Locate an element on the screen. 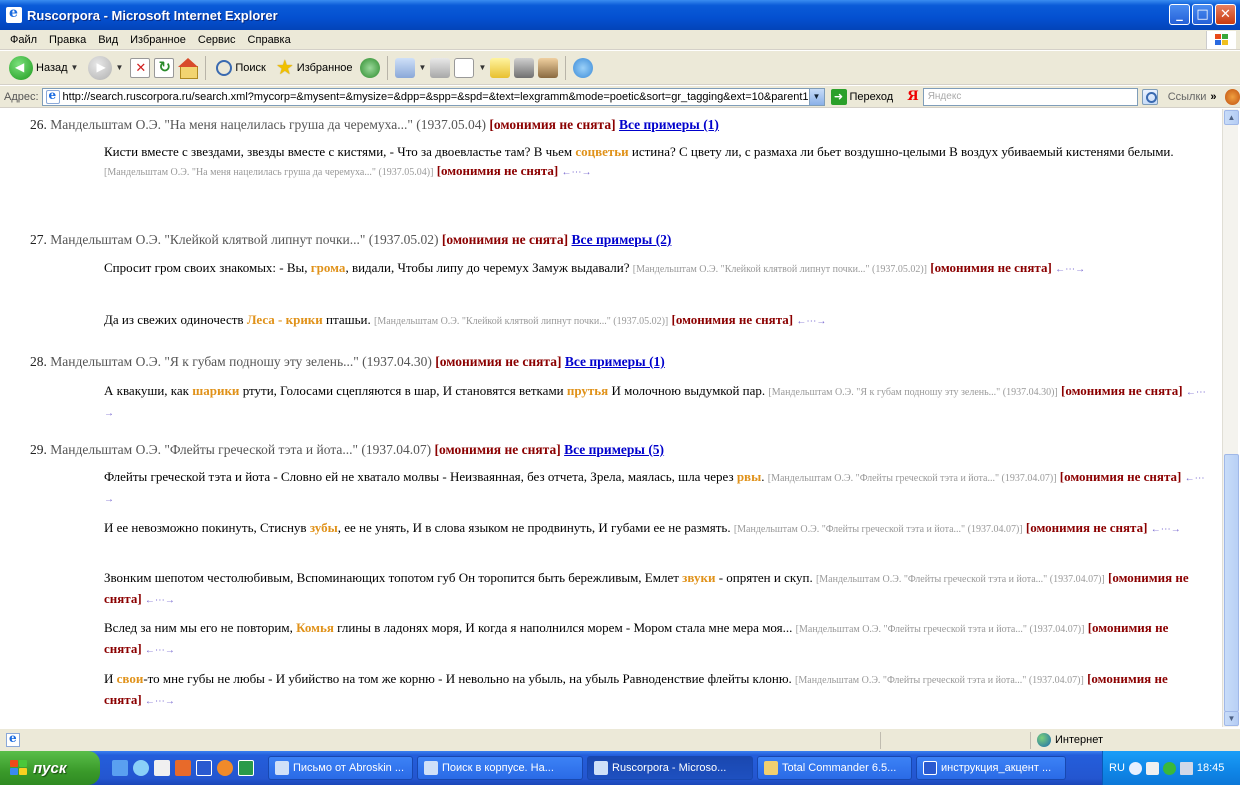 This screenshot has height=785, width=1240. quick-launch-icon is located at coordinates (120, 768).